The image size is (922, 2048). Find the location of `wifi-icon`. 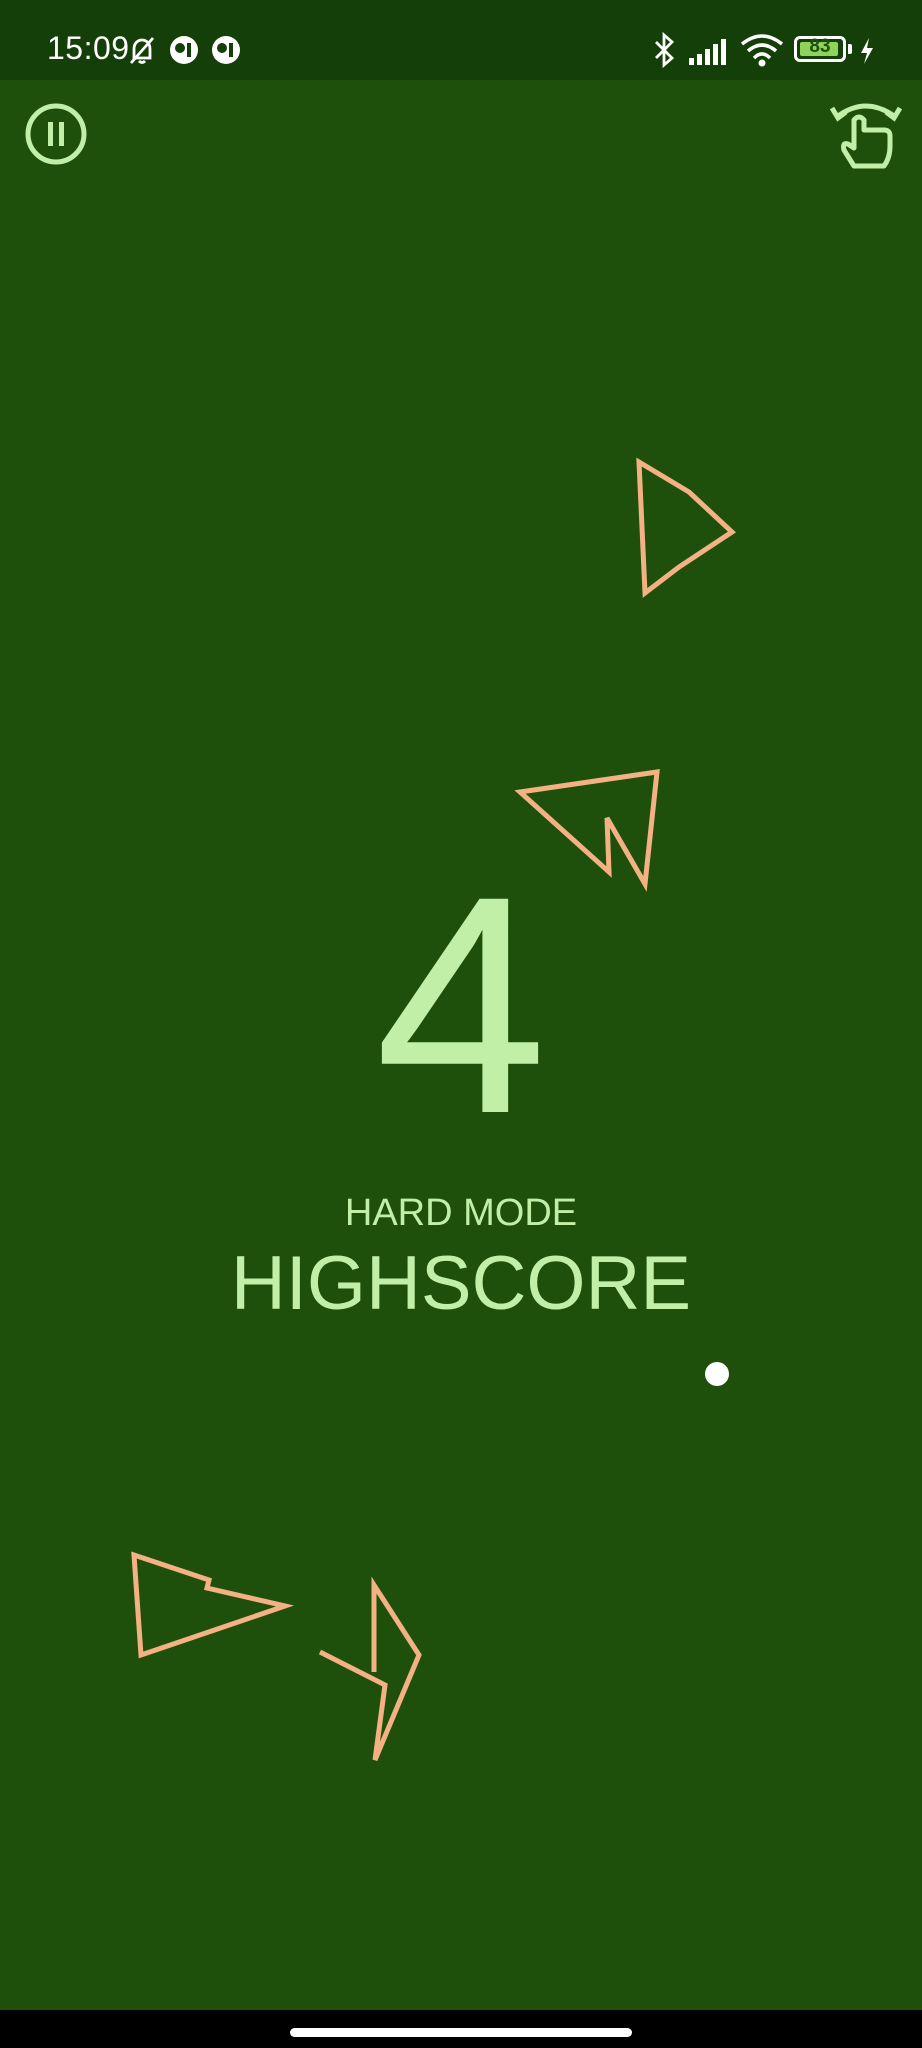

wifi-icon is located at coordinates (762, 50).